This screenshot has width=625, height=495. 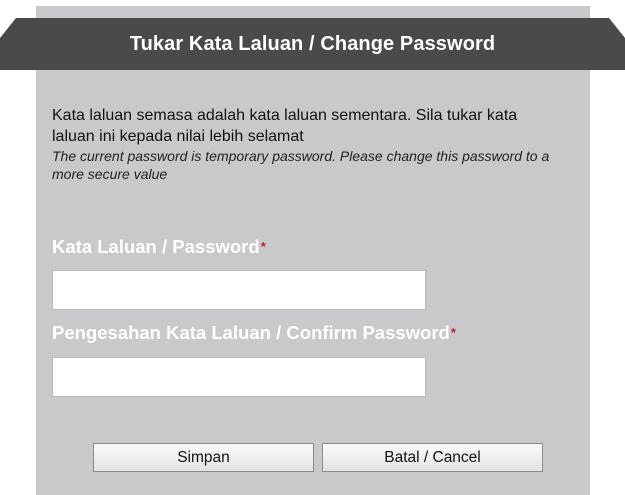 I want to click on dialog-header: Tukar Kata Laluan / Change Password, so click(x=312, y=44).